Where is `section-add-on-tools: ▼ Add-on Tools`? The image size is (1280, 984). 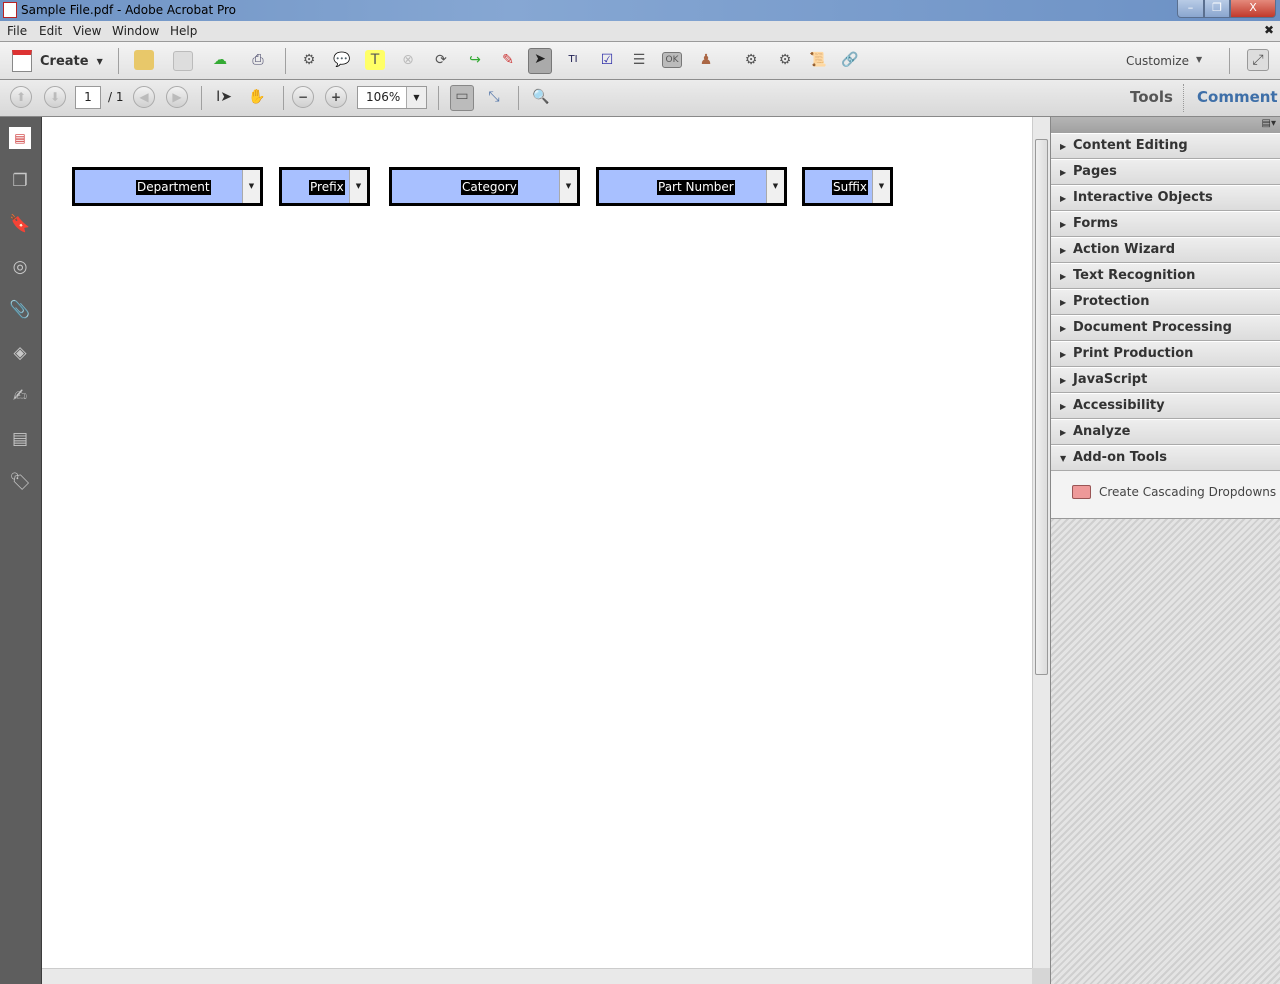 section-add-on-tools: ▼ Add-on Tools is located at coordinates (1165, 458).